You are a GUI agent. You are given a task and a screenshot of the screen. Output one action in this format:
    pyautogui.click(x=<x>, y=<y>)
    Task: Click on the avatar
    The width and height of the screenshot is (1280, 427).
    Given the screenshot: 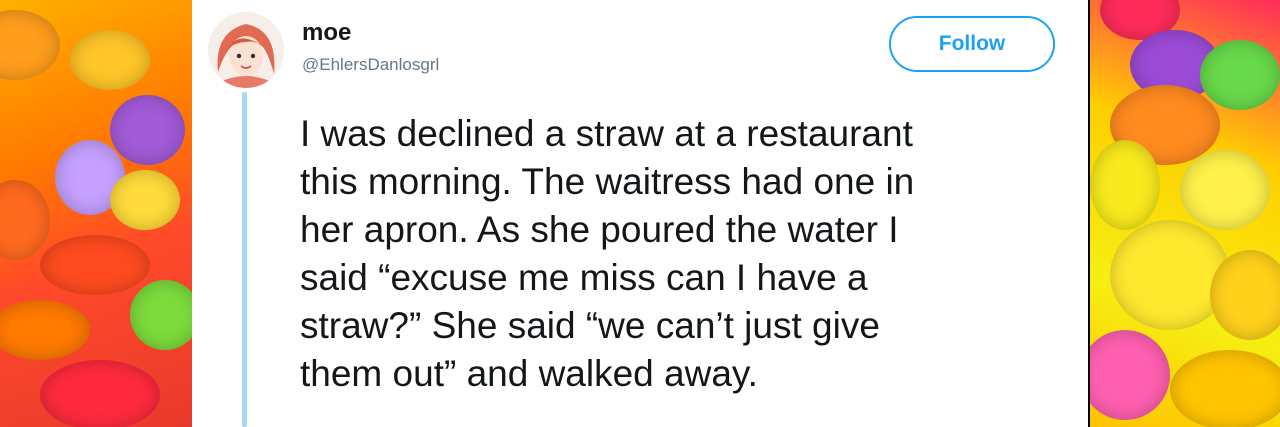 What is the action you would take?
    pyautogui.click(x=246, y=50)
    